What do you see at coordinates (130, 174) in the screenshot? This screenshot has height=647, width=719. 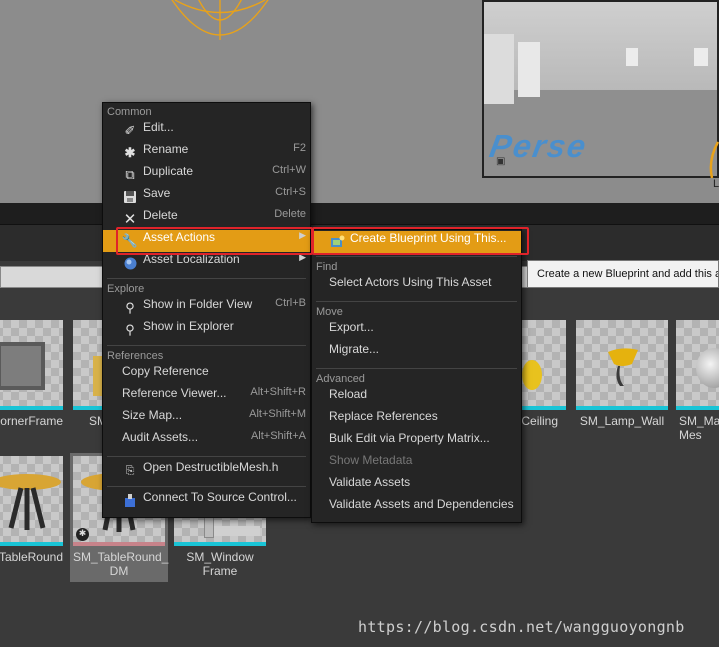 I see `duplicate-icon: ⧉` at bounding box center [130, 174].